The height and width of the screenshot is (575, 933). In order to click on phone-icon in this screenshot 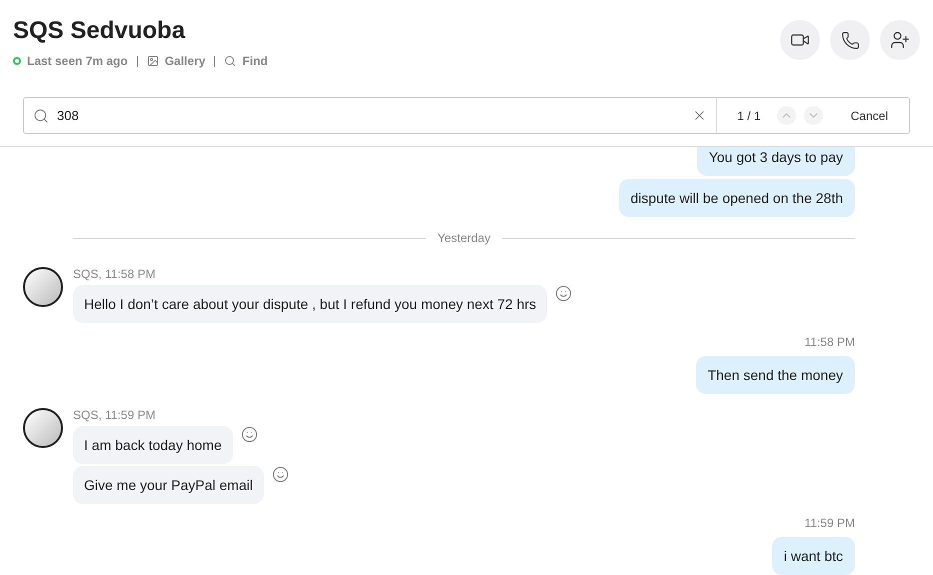, I will do `click(850, 40)`.